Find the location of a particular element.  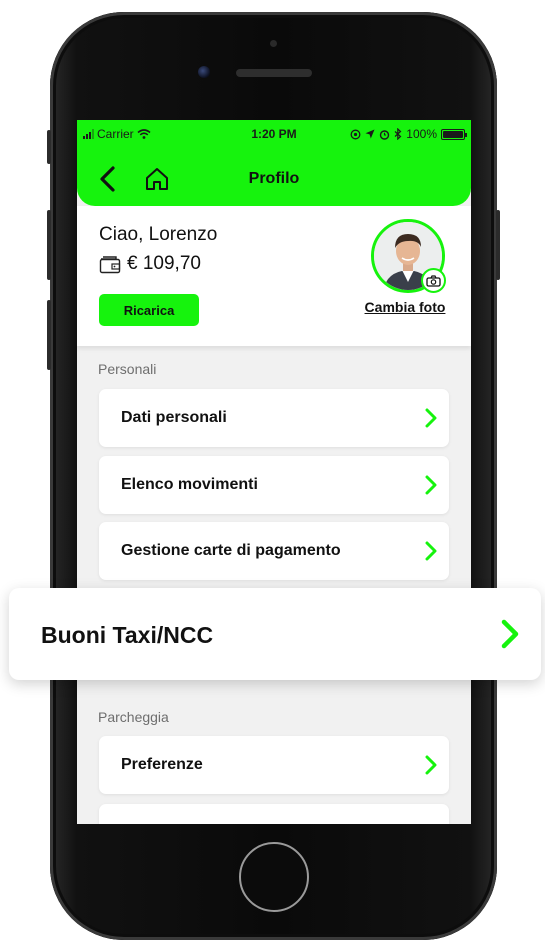

menu-item-label: Preferenze is located at coordinates (162, 764).